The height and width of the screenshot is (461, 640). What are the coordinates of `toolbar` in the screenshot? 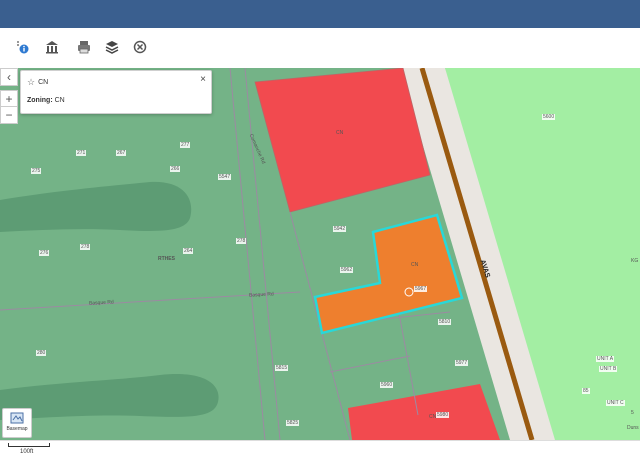 It's located at (320, 48).